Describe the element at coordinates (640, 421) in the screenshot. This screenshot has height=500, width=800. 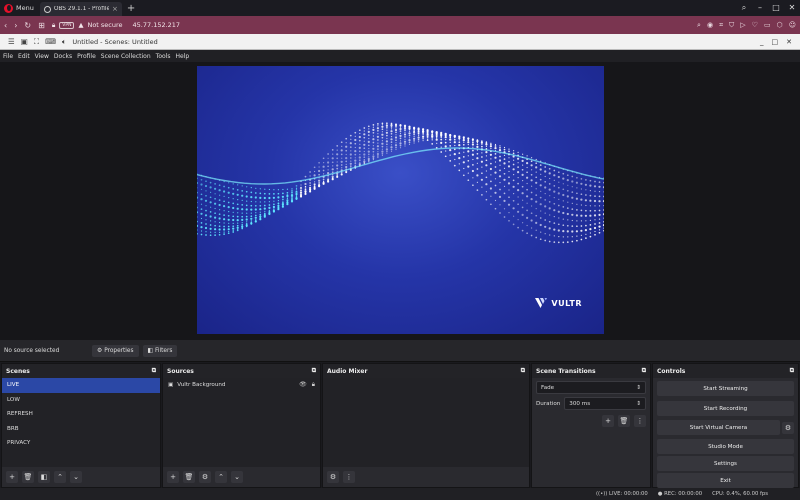
I see `transition-menu-icon: ⋮` at that location.